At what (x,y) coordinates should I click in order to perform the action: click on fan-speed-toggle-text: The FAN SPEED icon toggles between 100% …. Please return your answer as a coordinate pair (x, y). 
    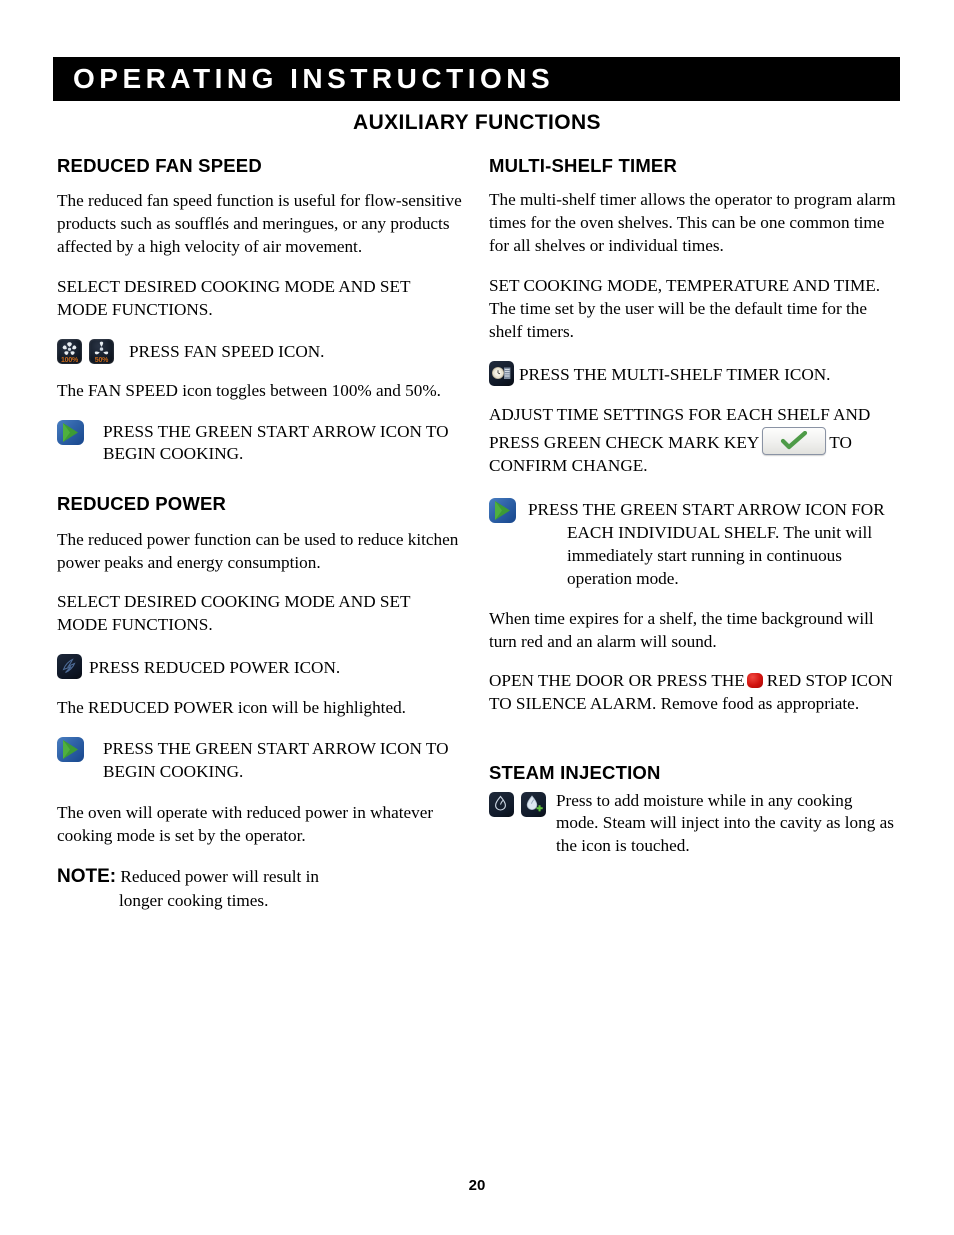
    Looking at the image, I should click on (249, 390).